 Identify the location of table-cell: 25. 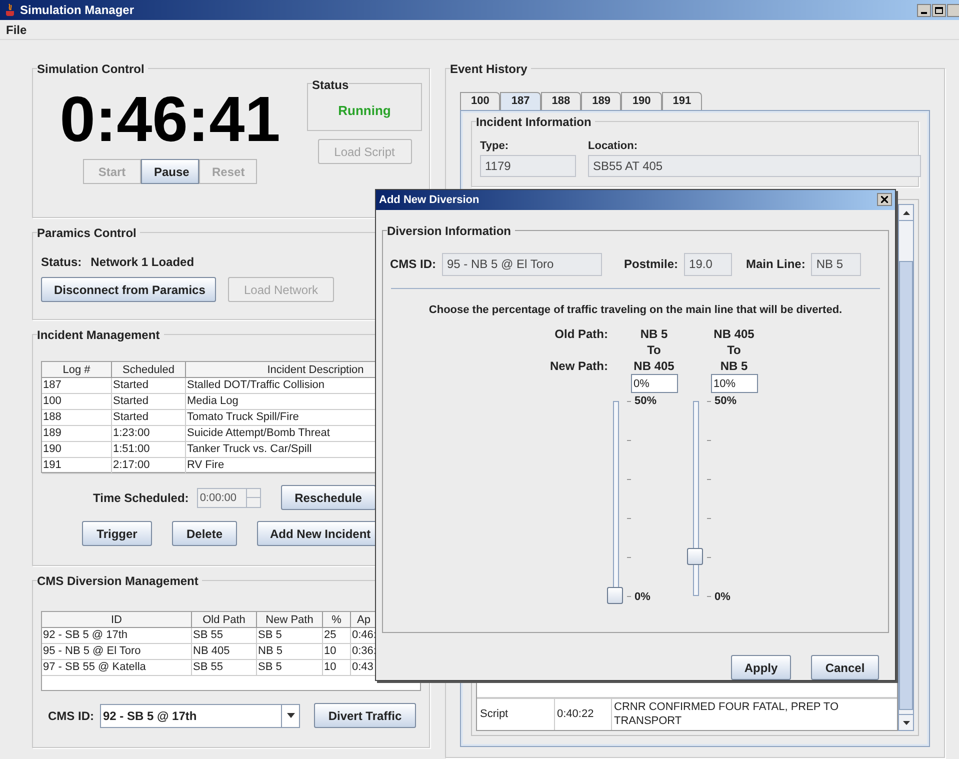
(337, 636).